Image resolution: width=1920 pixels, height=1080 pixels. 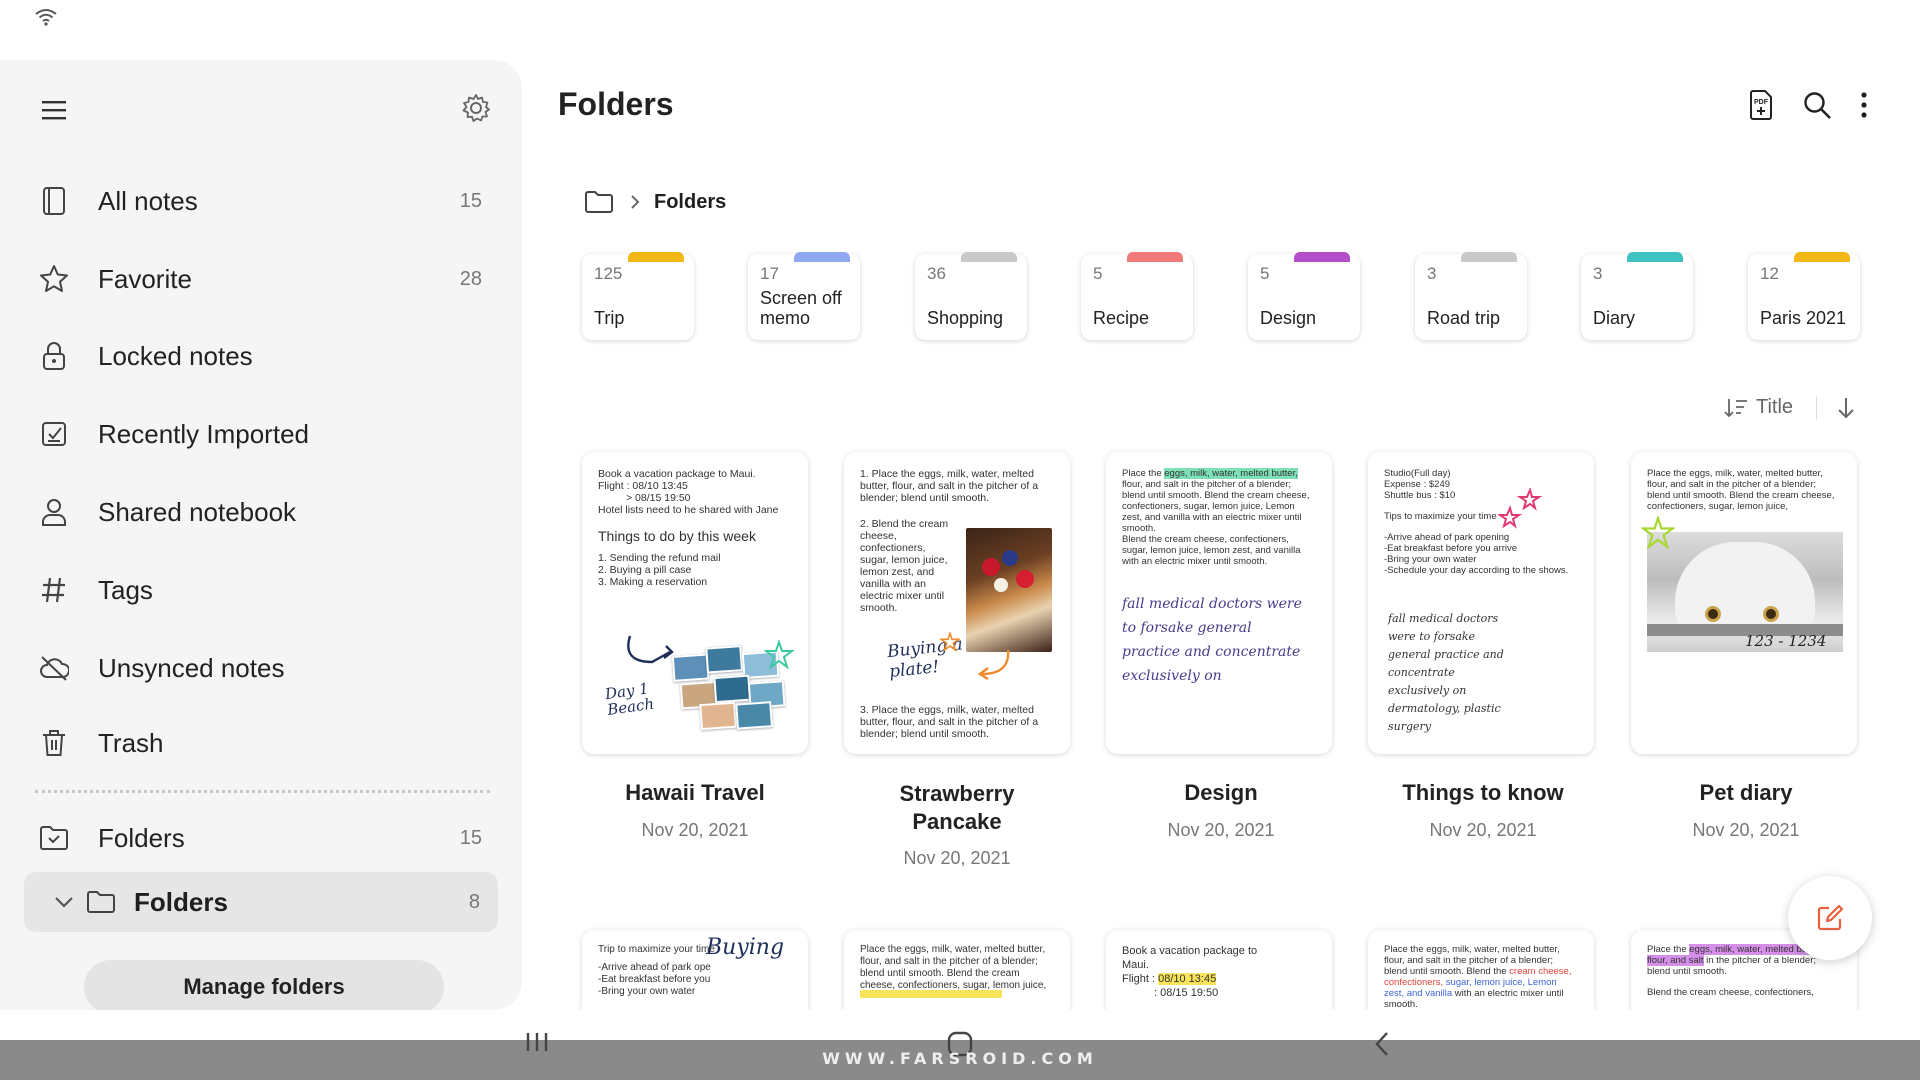 I want to click on watermark-text: WWW.FARSROID.COM, so click(x=960, y=1058).